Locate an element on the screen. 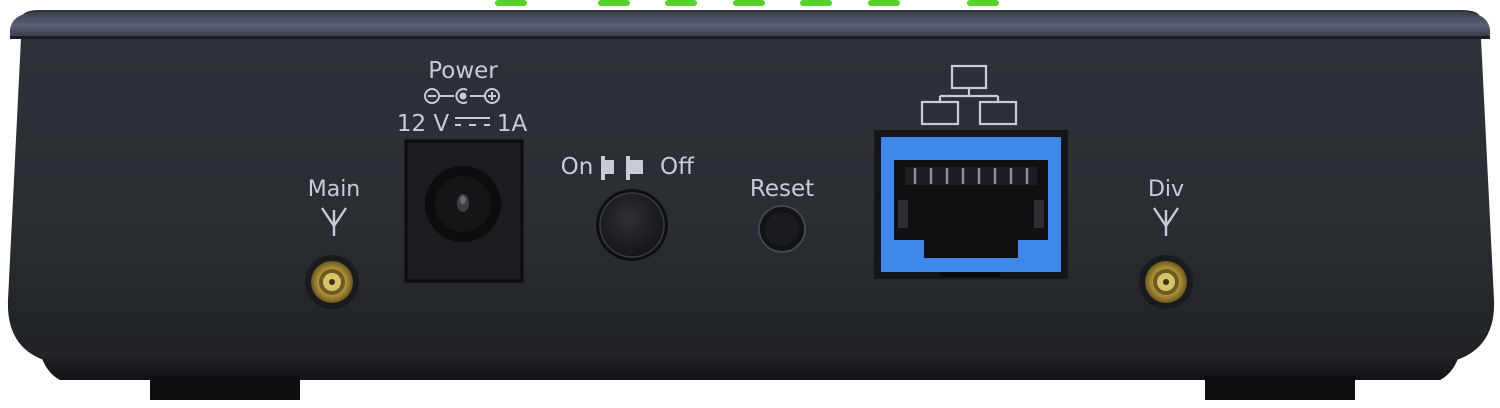 The image size is (1500, 408). rubber-foot-left is located at coordinates (225, 388).